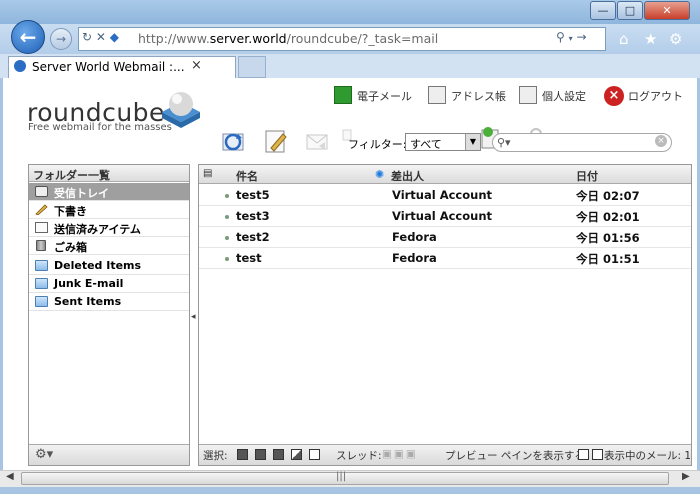 The width and height of the screenshot is (700, 494). What do you see at coordinates (445, 174) in the screenshot?
I see `message-list-header` at bounding box center [445, 174].